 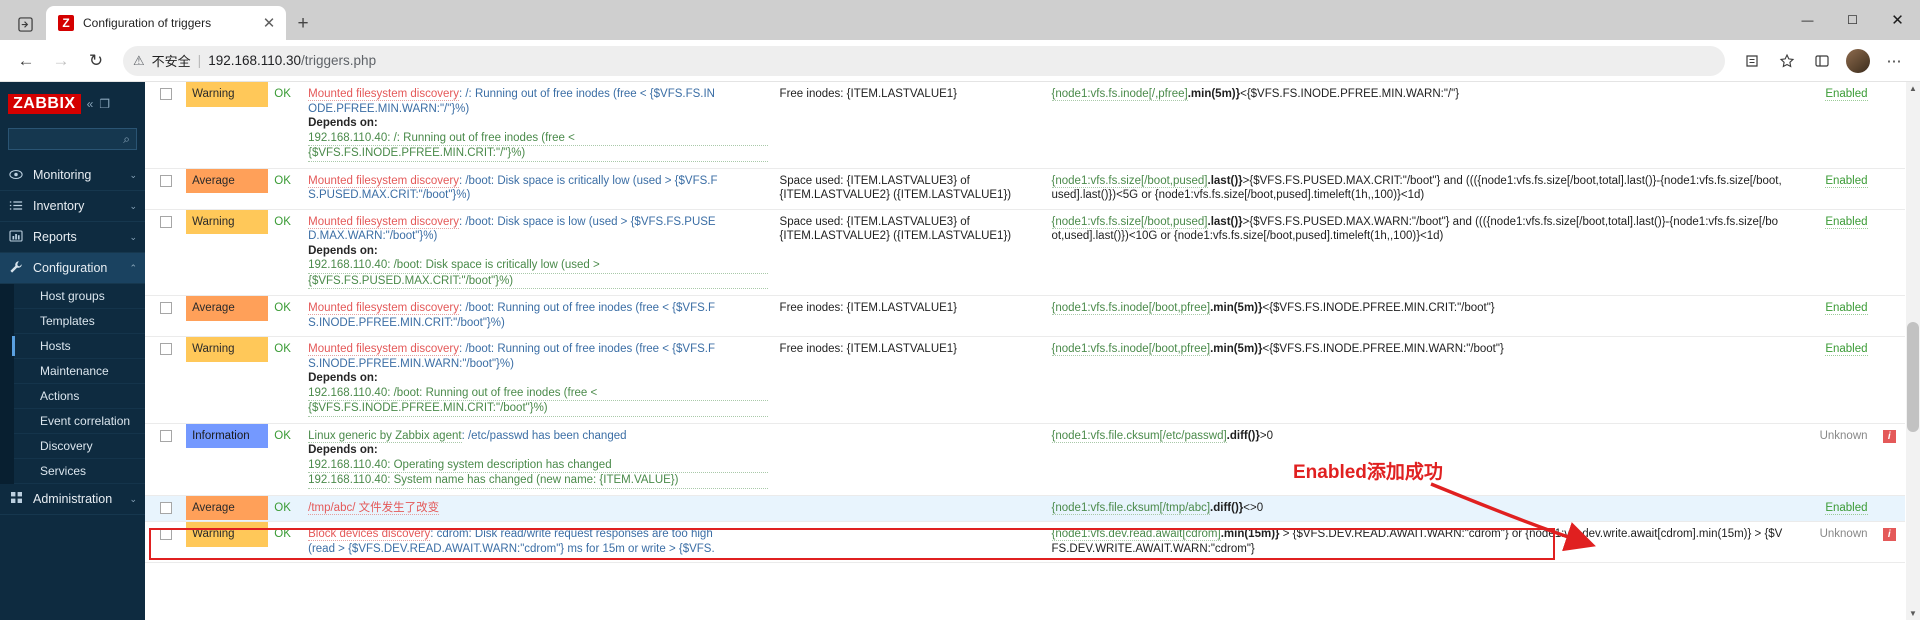 I want to click on browser-essentials-icon, so click(x=1822, y=61).